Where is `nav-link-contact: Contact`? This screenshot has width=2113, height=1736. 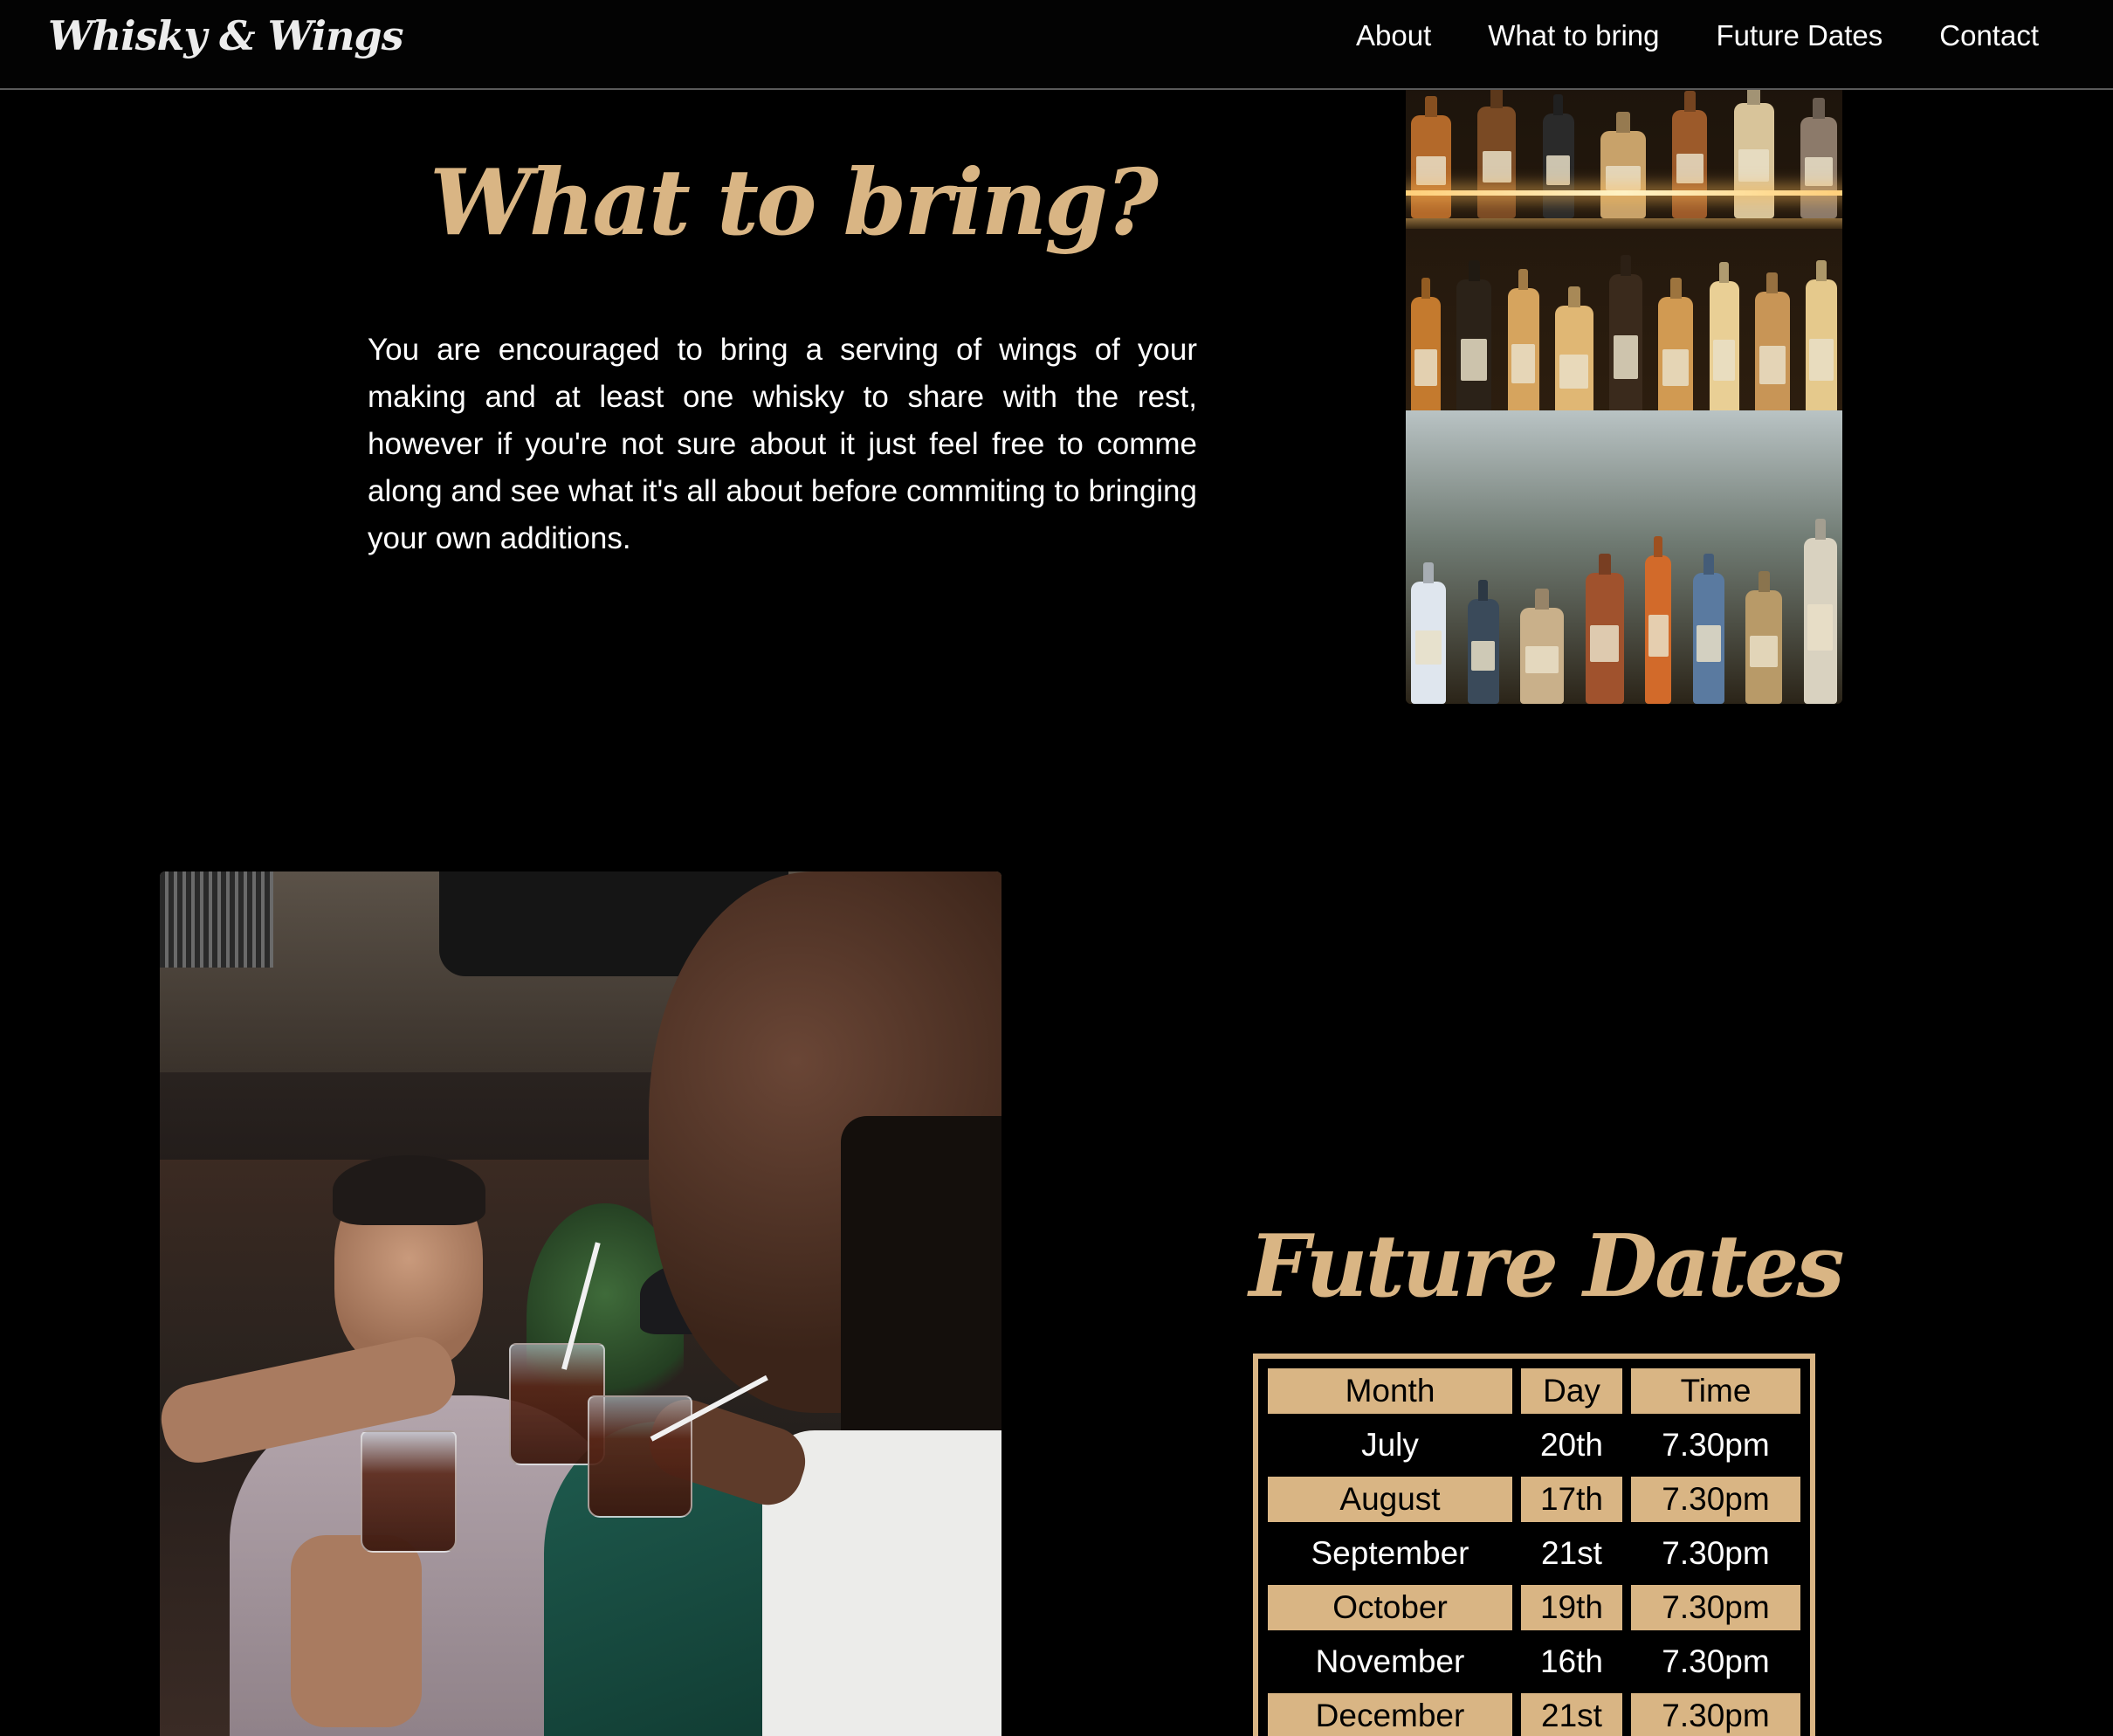
nav-link-contact: Contact is located at coordinates (1989, 35).